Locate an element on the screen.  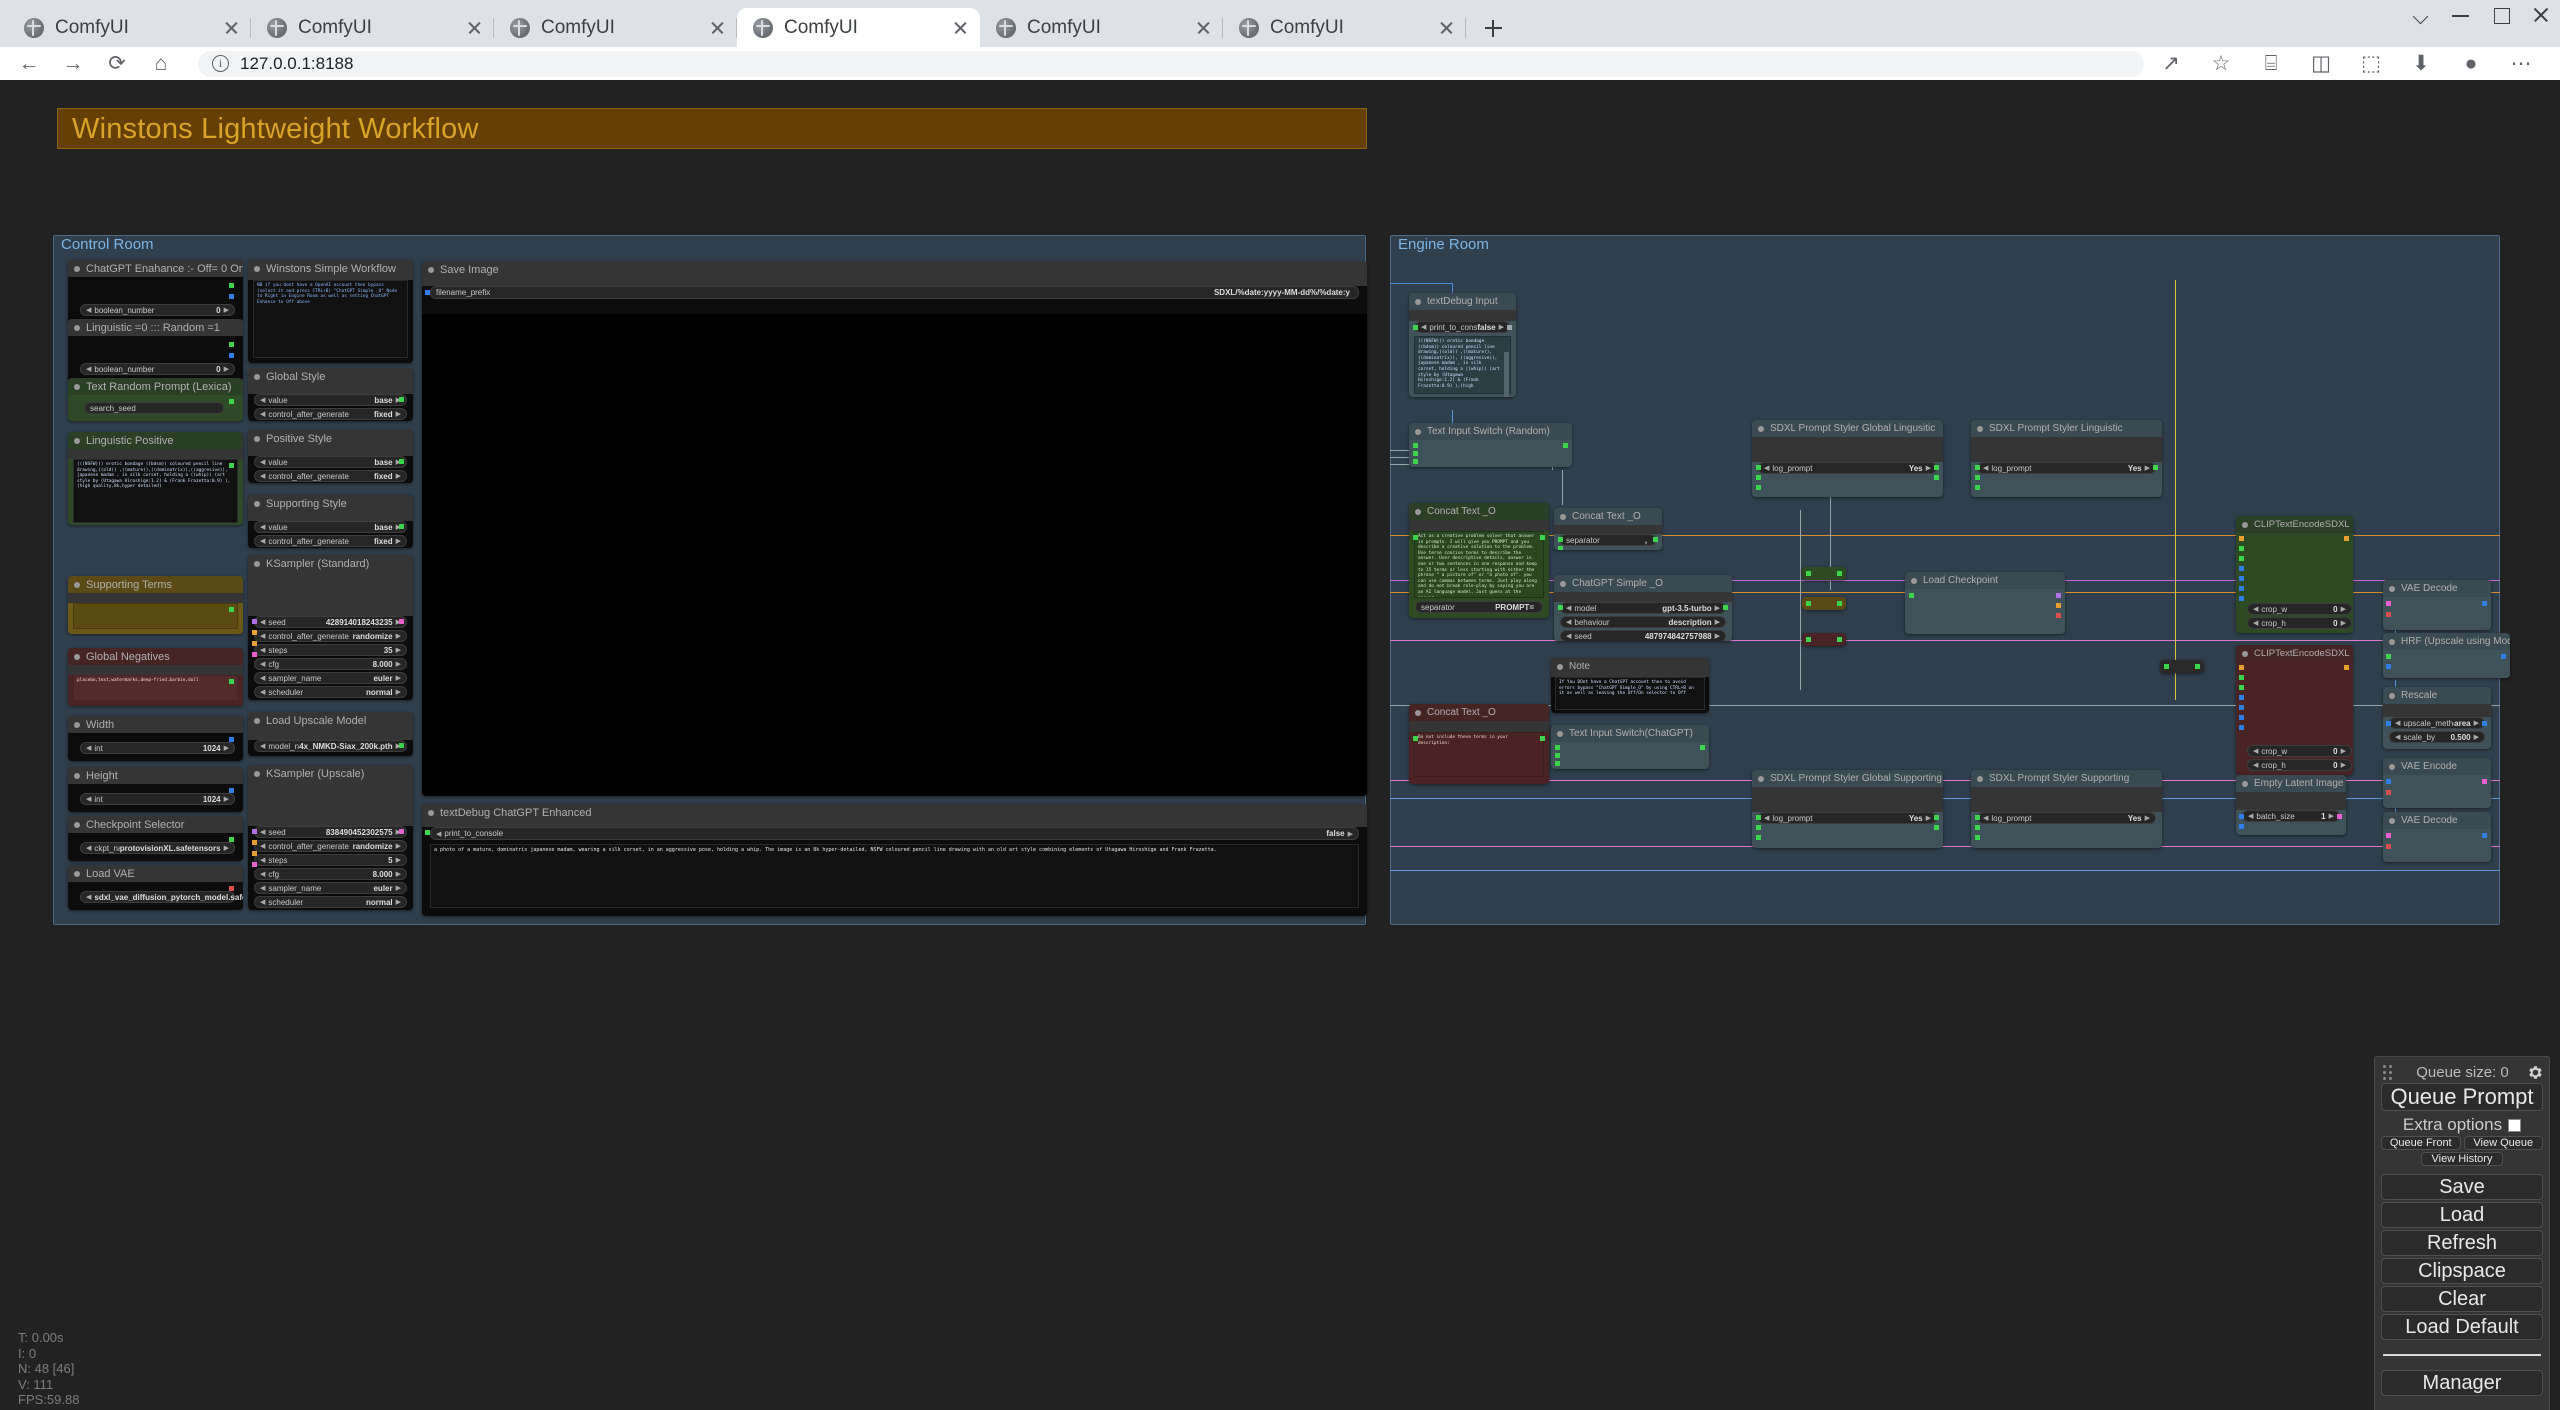
widget-crop-h: ◀ crop_h 0 ▶ is located at coordinates (2299, 623).